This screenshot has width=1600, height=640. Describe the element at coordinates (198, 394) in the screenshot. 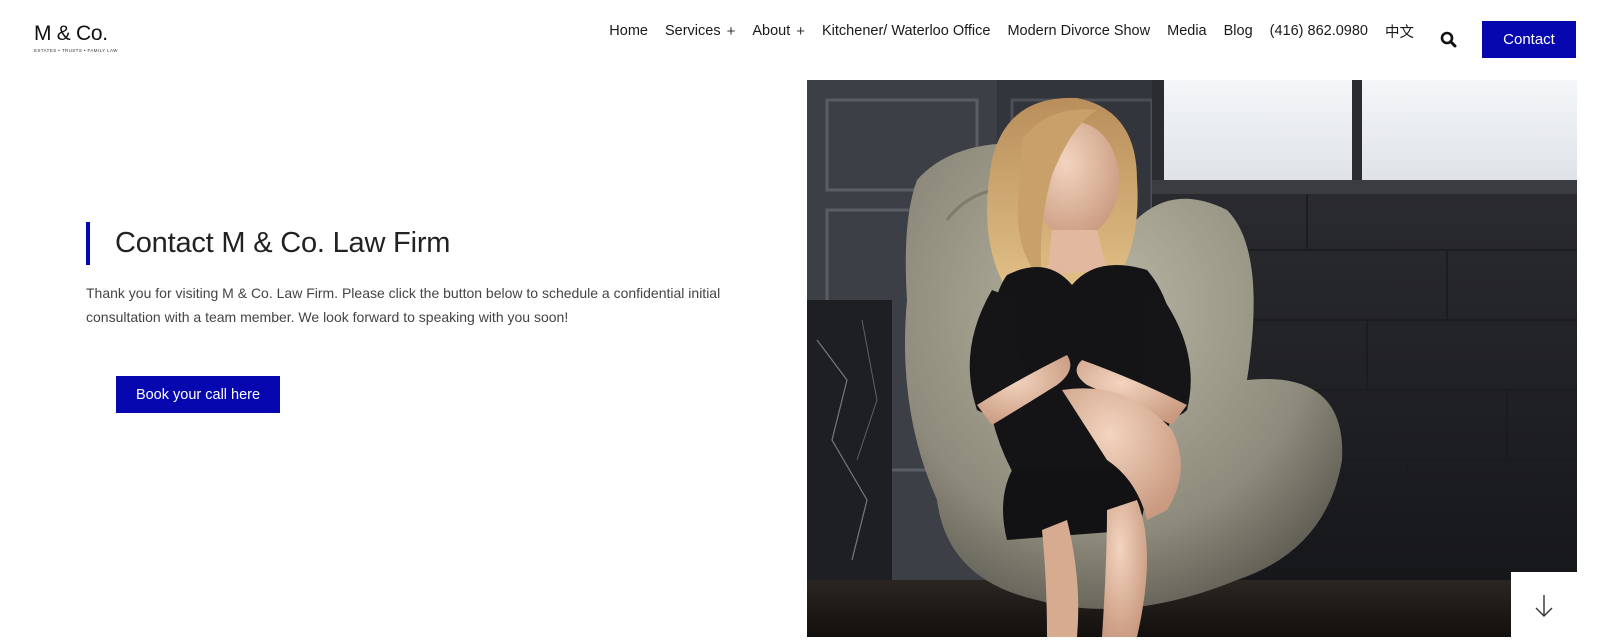

I see `book-call-button: Book your call here` at that location.